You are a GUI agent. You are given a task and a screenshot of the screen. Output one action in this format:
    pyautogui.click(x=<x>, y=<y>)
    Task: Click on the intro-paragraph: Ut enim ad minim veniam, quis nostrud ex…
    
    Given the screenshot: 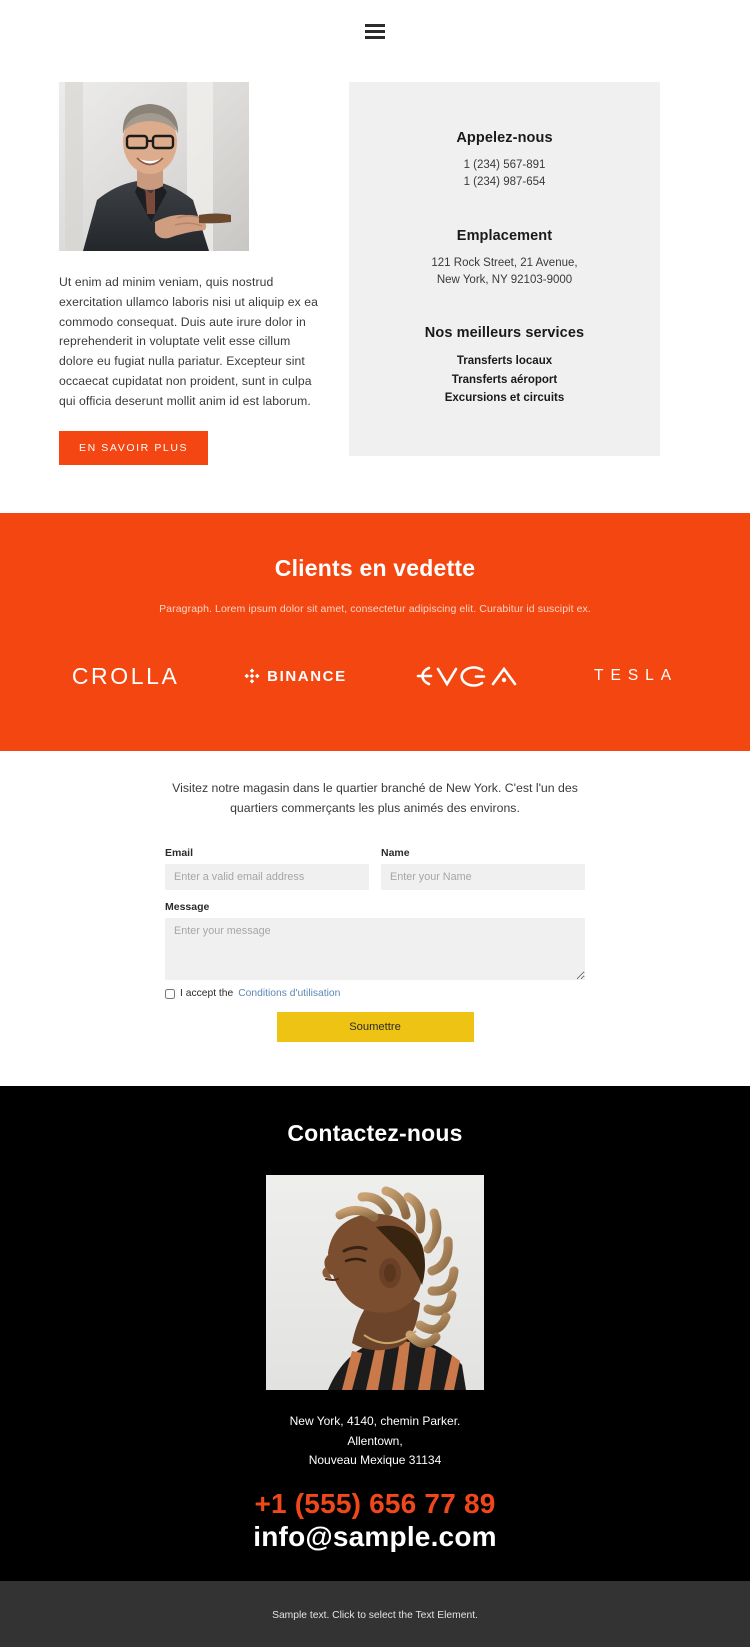 What is the action you would take?
    pyautogui.click(x=189, y=341)
    